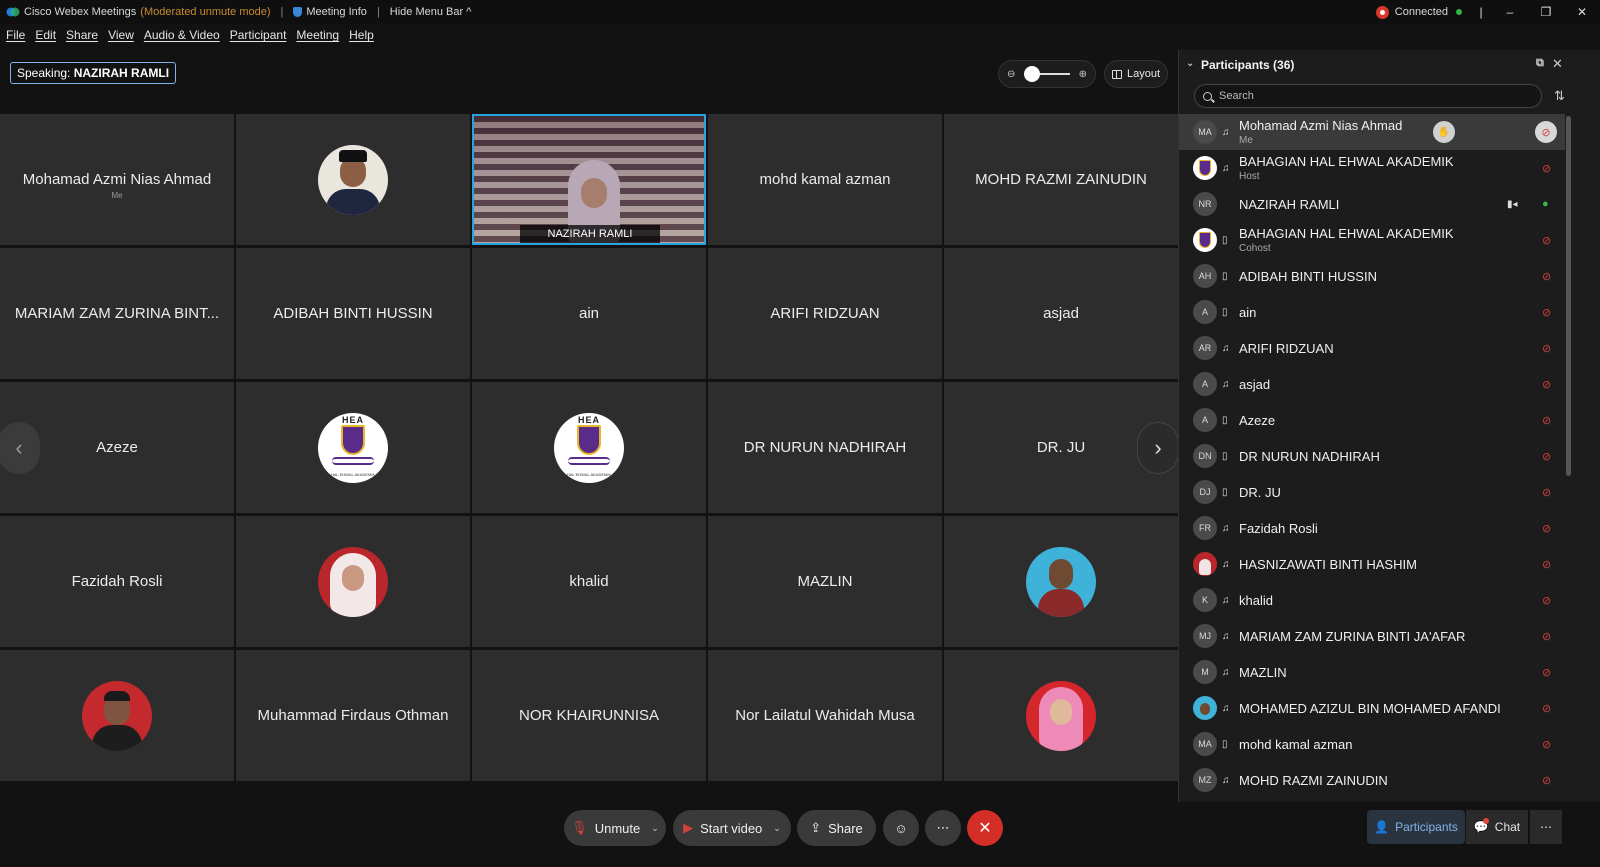  What do you see at coordinates (182, 38) in the screenshot?
I see `menu-audio-video: Audio & Video` at bounding box center [182, 38].